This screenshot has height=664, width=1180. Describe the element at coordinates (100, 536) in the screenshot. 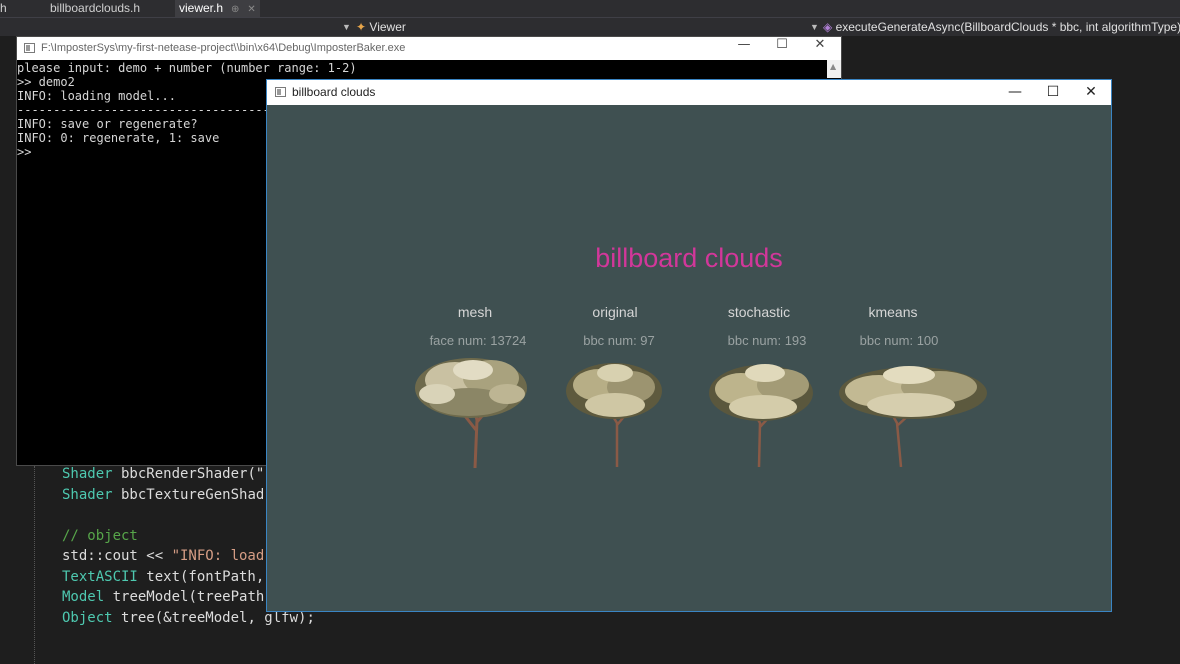

I see `code-line: // object` at that location.